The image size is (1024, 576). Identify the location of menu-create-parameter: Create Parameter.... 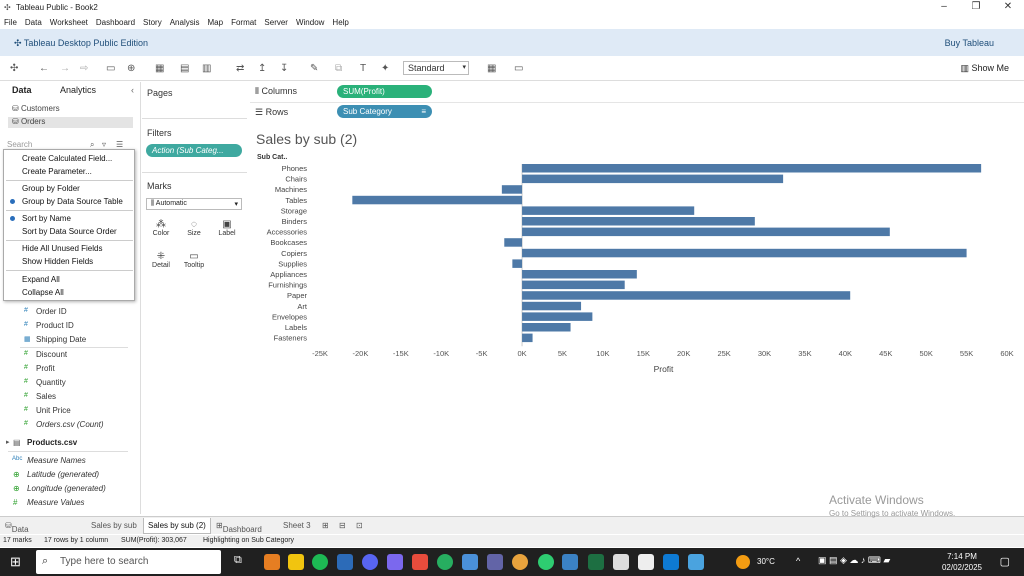
(57, 171).